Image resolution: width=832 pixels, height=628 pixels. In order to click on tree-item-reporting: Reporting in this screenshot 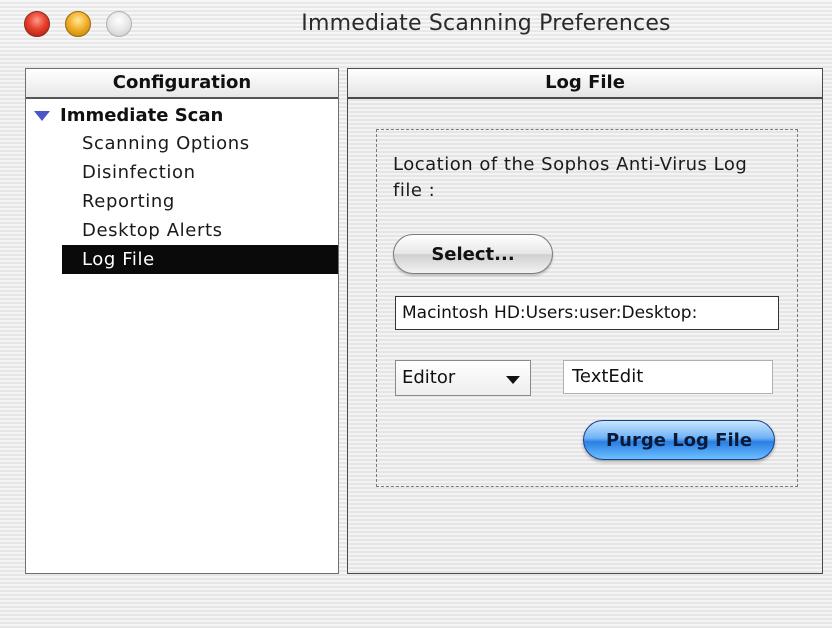, I will do `click(200, 201)`.